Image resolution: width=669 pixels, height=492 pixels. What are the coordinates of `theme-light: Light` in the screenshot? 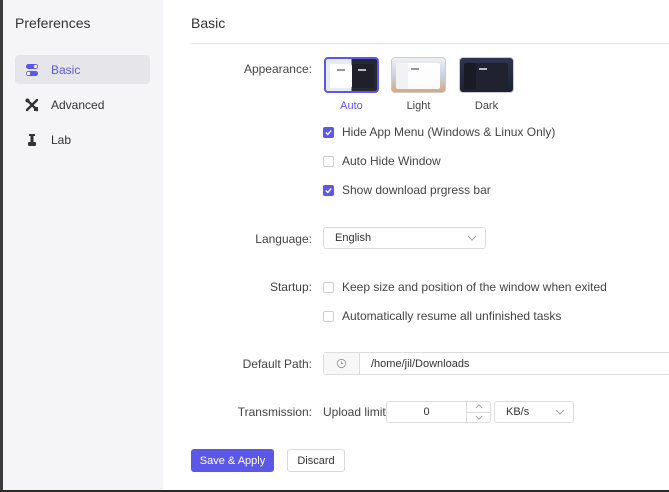 It's located at (418, 84).